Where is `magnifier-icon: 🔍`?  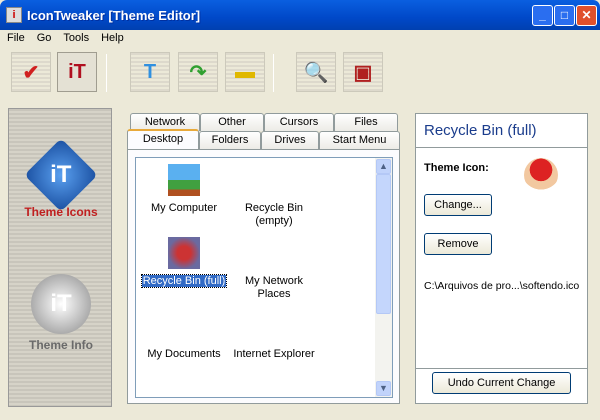
magnifier-icon: 🔍 is located at coordinates (316, 72).